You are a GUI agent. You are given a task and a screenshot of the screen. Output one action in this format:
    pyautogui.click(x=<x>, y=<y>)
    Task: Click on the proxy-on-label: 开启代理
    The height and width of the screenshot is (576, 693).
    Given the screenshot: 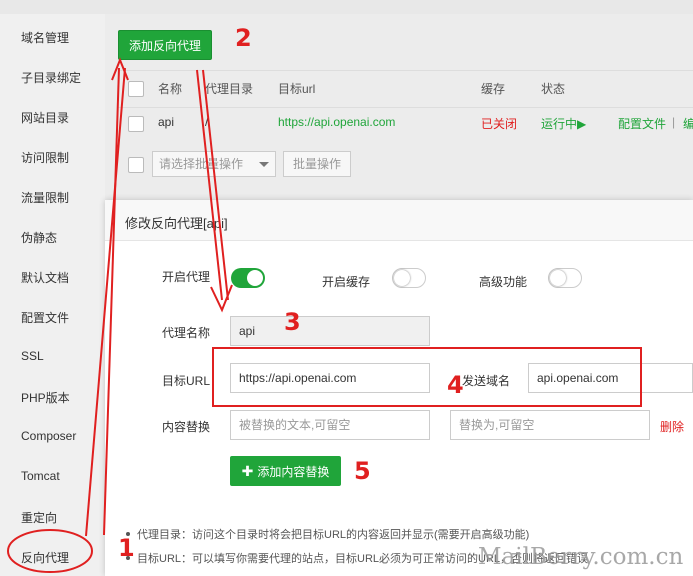 What is the action you would take?
    pyautogui.click(x=186, y=277)
    